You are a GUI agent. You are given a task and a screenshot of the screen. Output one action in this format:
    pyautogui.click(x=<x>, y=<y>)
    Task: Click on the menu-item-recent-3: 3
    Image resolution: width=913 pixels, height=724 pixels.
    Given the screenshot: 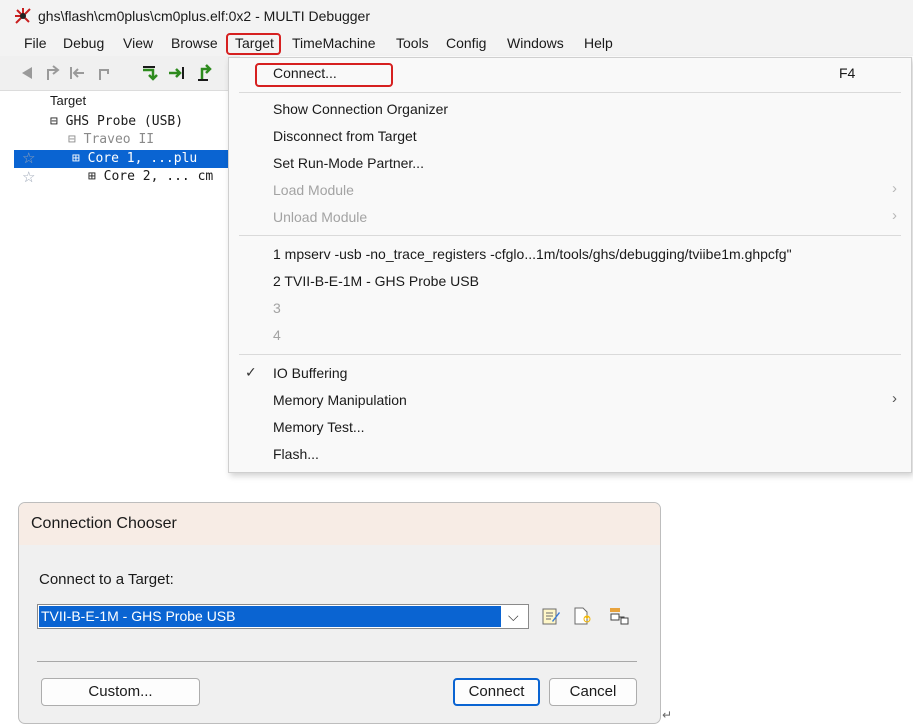 What is the action you would take?
    pyautogui.click(x=277, y=308)
    